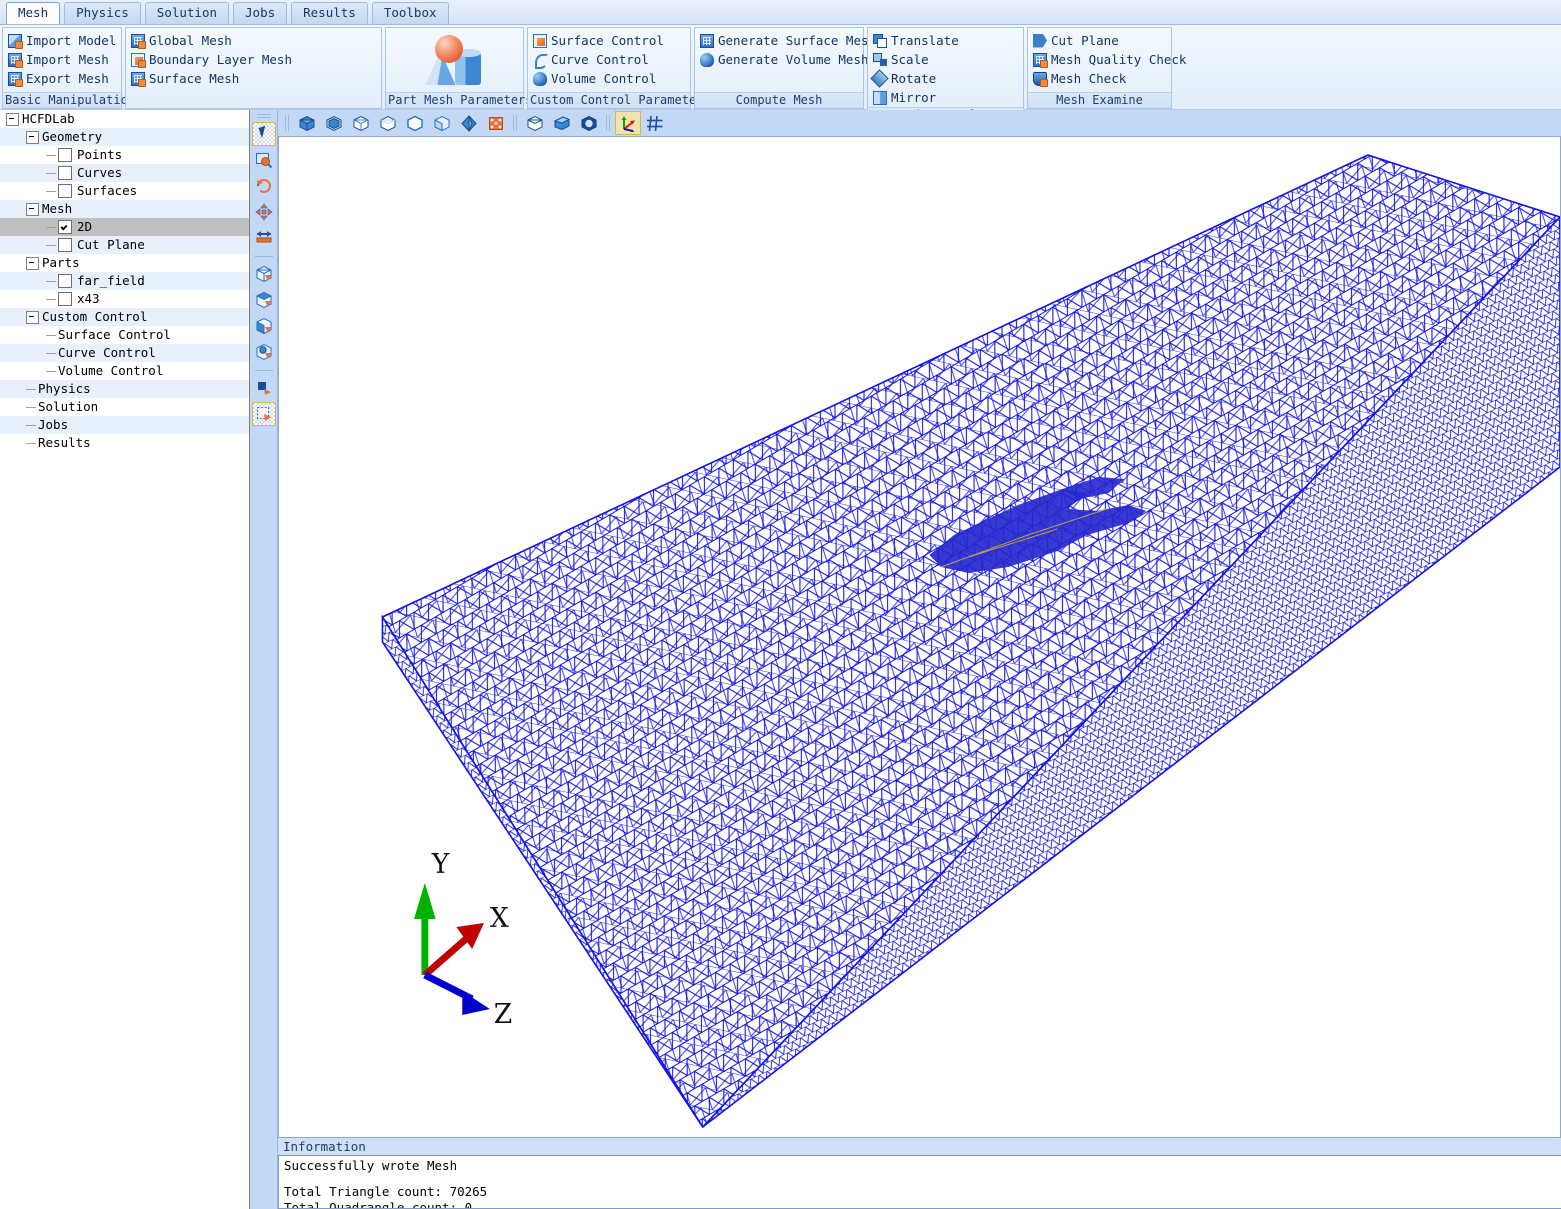 The width and height of the screenshot is (1561, 1209). I want to click on tree-item-surfaces: Surfaces, so click(124, 191).